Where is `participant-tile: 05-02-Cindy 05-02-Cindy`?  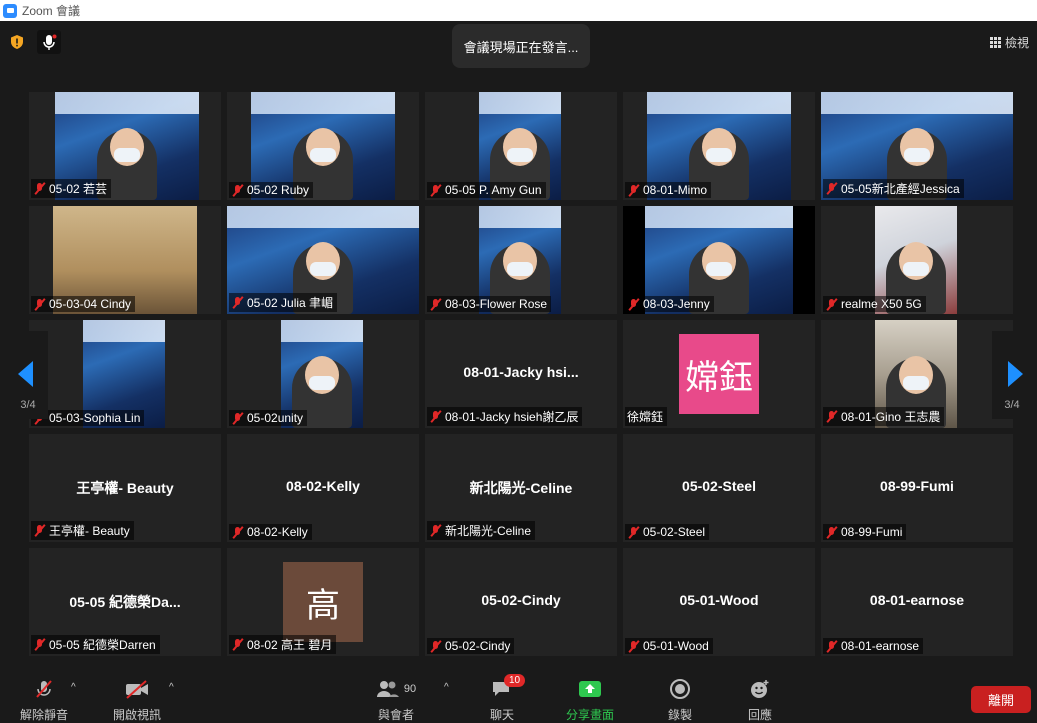 participant-tile: 05-02-Cindy 05-02-Cindy is located at coordinates (521, 602).